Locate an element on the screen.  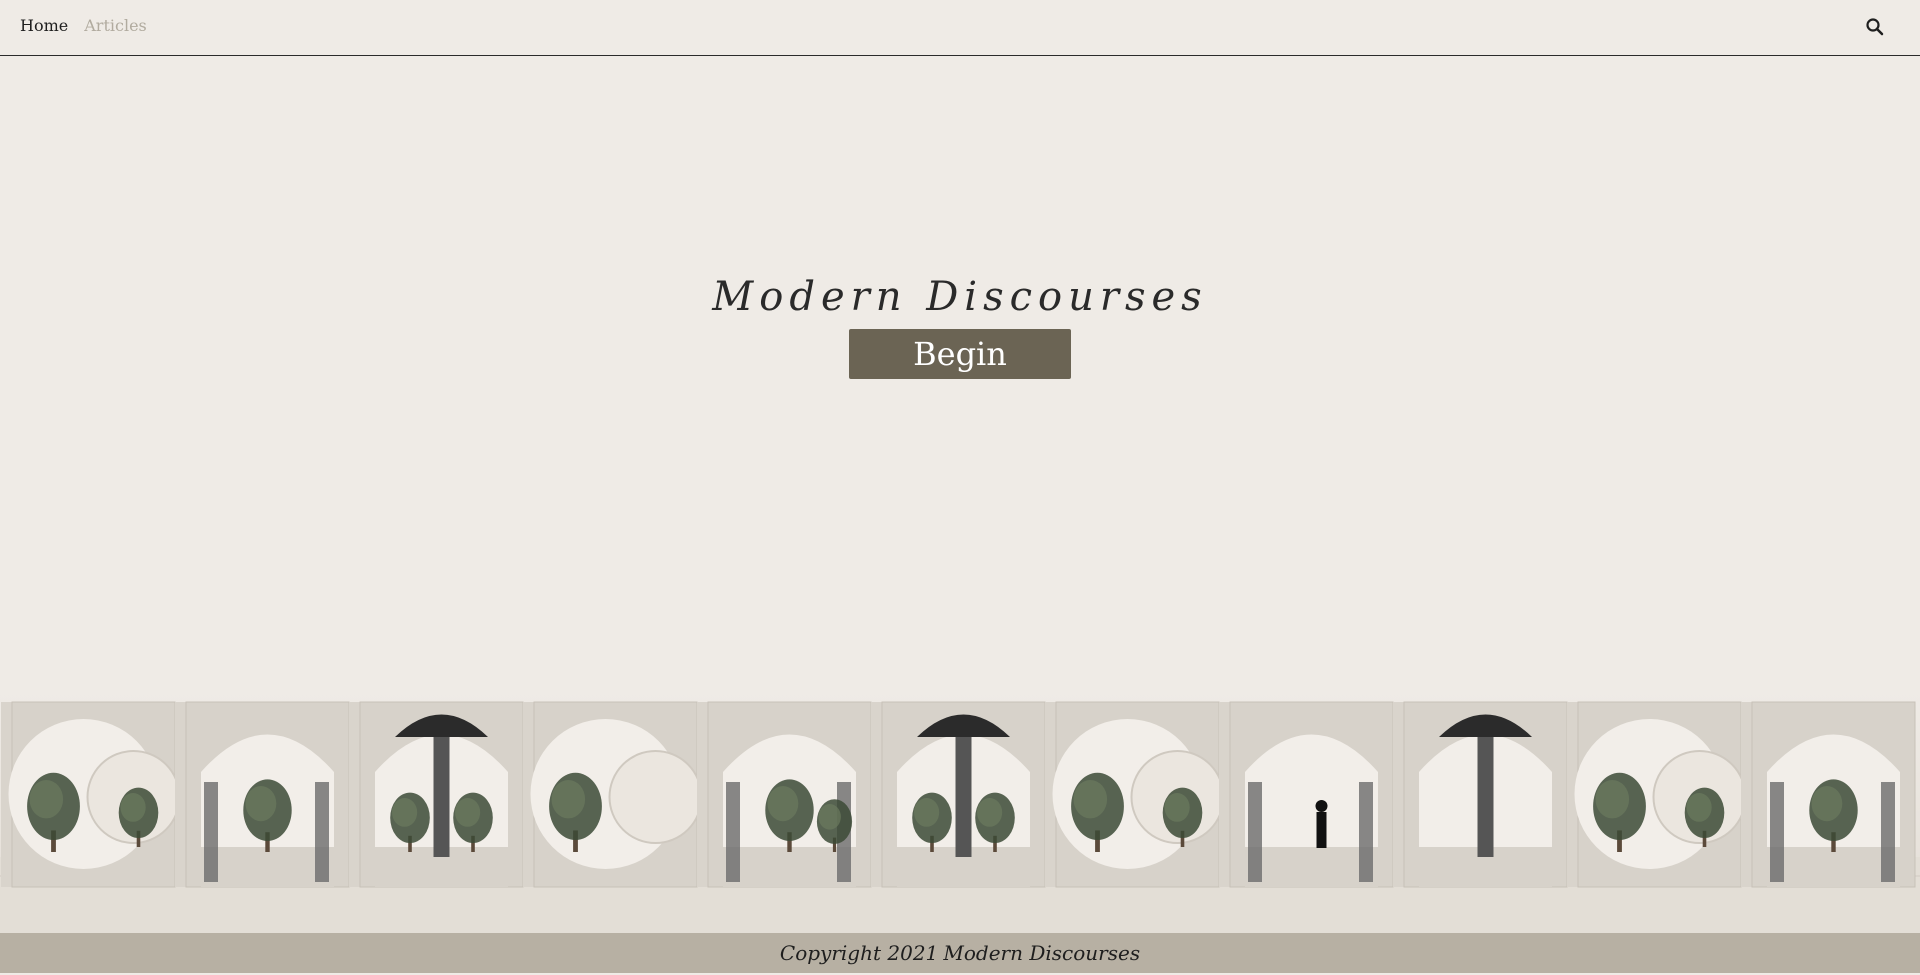
primary-nav: Home Articles is located at coordinates (83, 25).